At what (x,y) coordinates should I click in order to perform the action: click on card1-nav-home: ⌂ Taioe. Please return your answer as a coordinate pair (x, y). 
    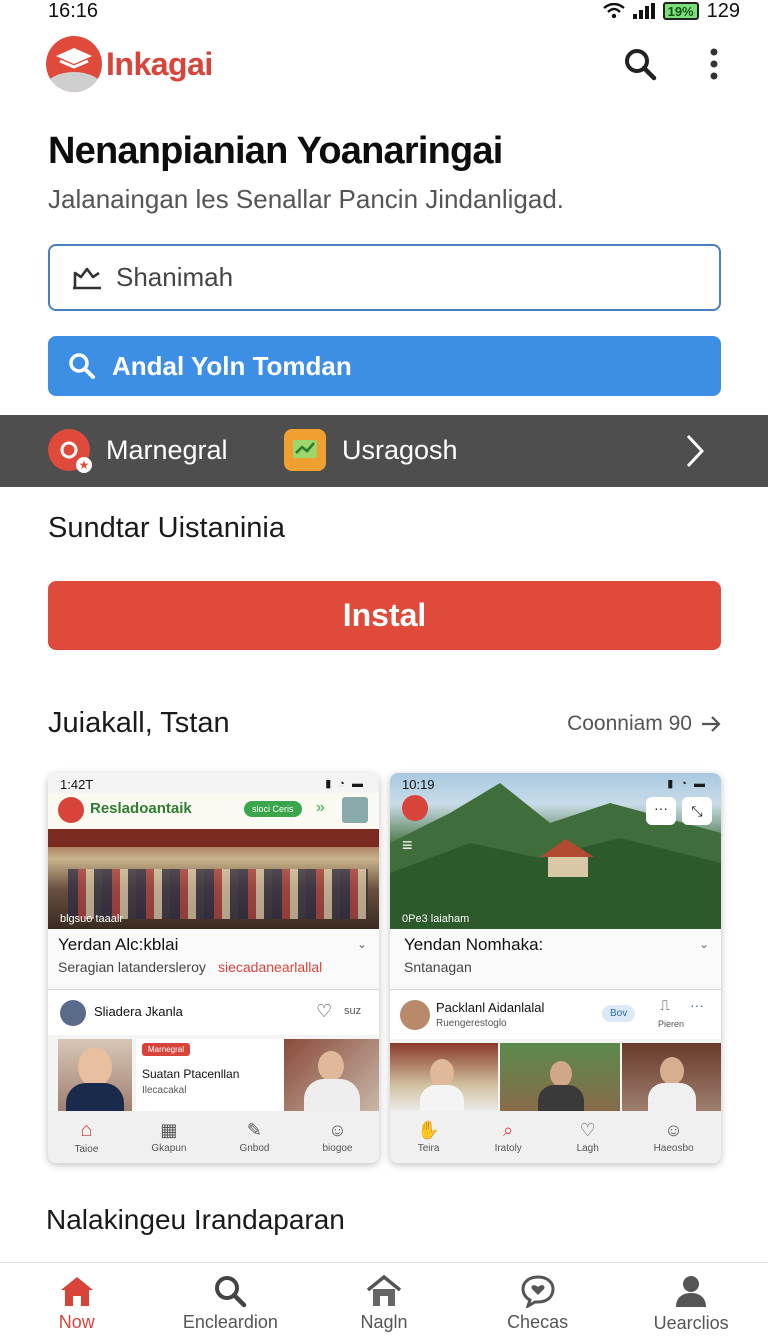
    Looking at the image, I should click on (87, 1137).